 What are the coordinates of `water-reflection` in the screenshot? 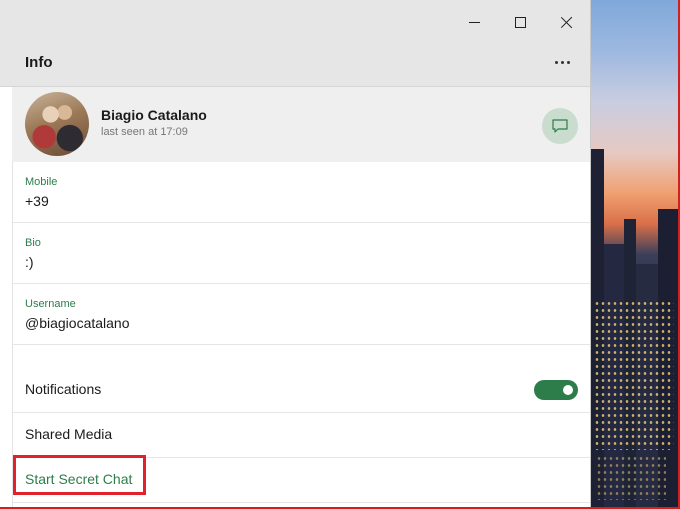 It's located at (631, 477).